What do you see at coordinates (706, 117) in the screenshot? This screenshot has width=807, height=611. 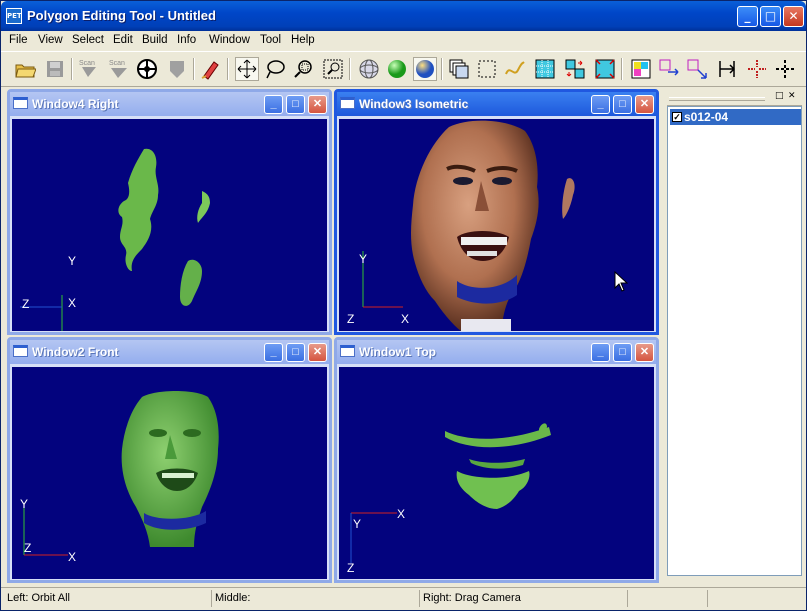 I see `tree-item-label: s012-04` at bounding box center [706, 117].